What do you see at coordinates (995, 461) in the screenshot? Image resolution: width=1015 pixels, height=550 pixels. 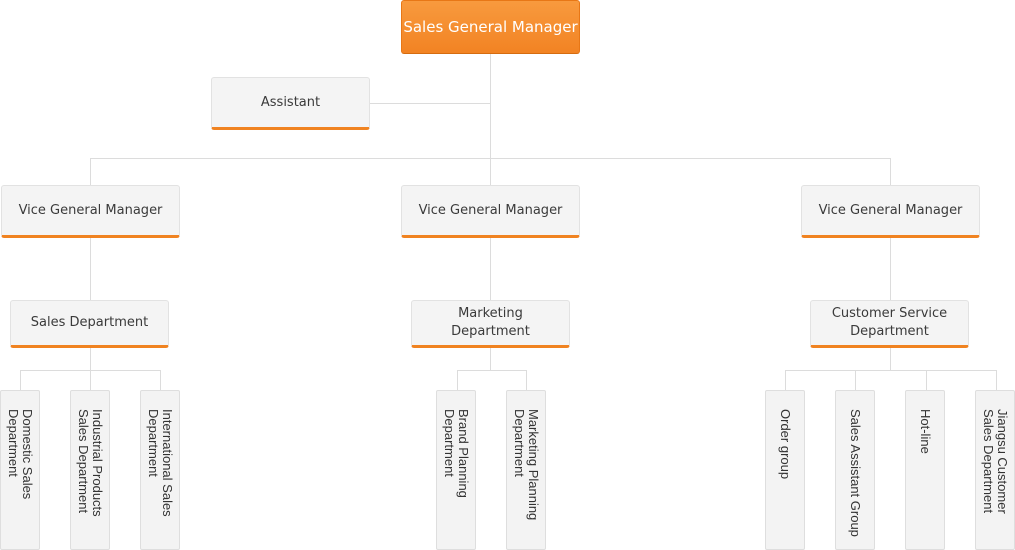 I see `node-label: Jiangsu Customer Sales Department` at bounding box center [995, 461].